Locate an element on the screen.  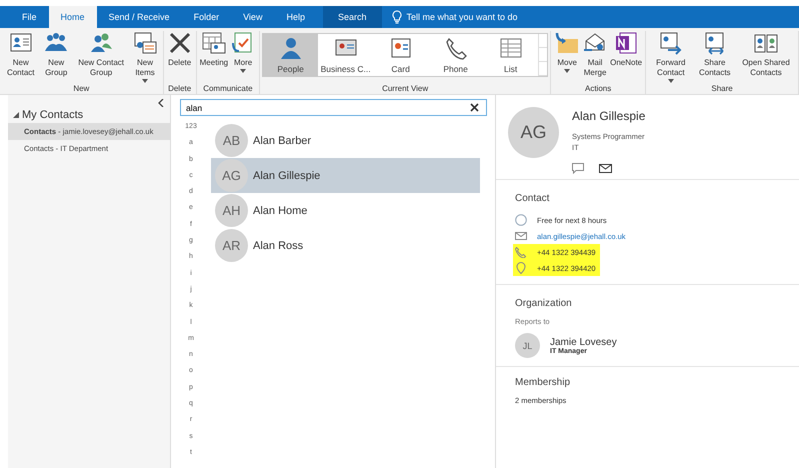
close-icon is located at coordinates (474, 107).